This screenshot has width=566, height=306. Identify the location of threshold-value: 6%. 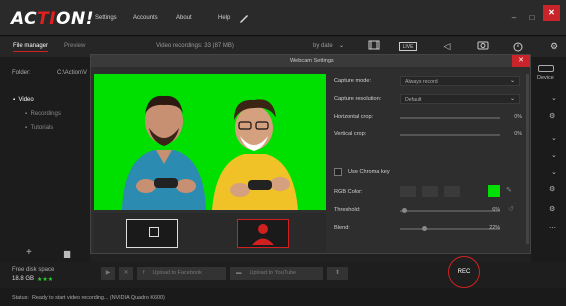
(496, 210).